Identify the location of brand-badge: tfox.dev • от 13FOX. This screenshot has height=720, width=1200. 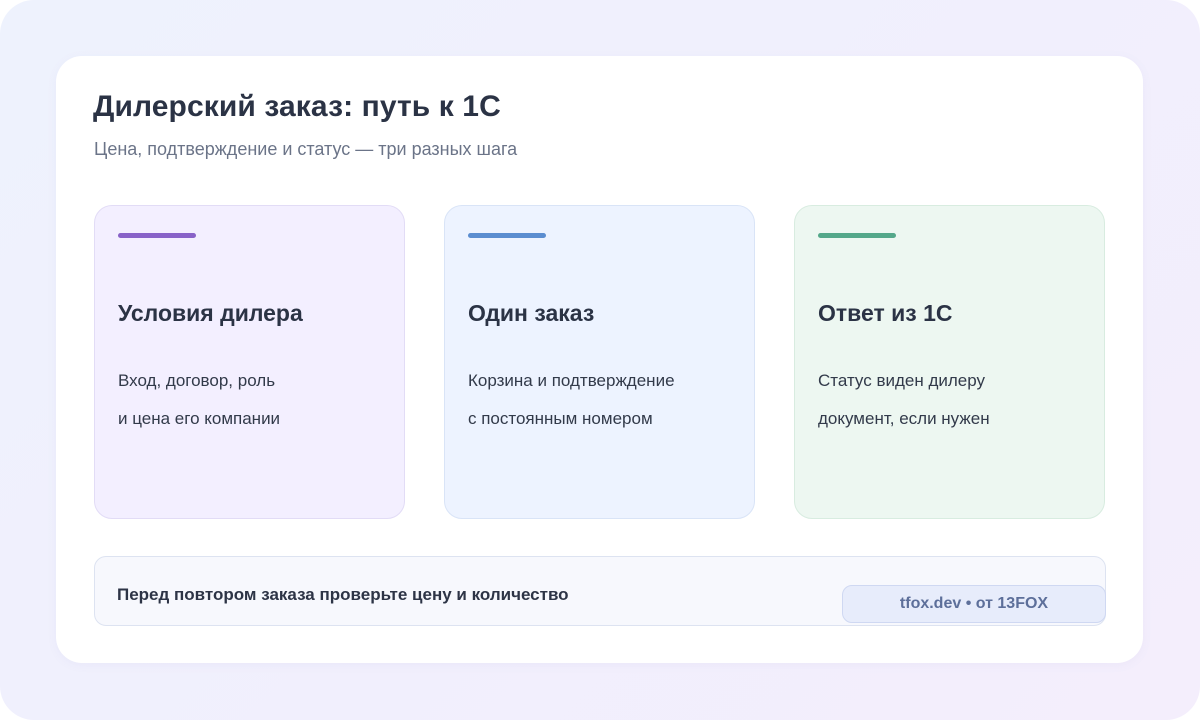
(974, 604).